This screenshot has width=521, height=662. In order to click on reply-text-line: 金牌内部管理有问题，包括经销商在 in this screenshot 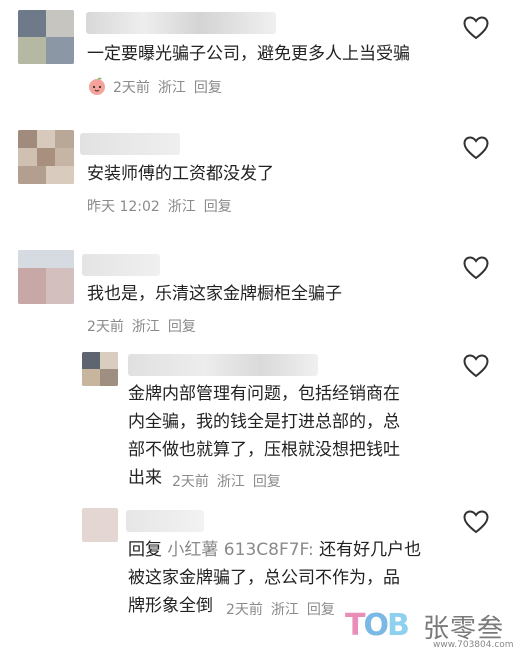, I will do `click(264, 394)`.